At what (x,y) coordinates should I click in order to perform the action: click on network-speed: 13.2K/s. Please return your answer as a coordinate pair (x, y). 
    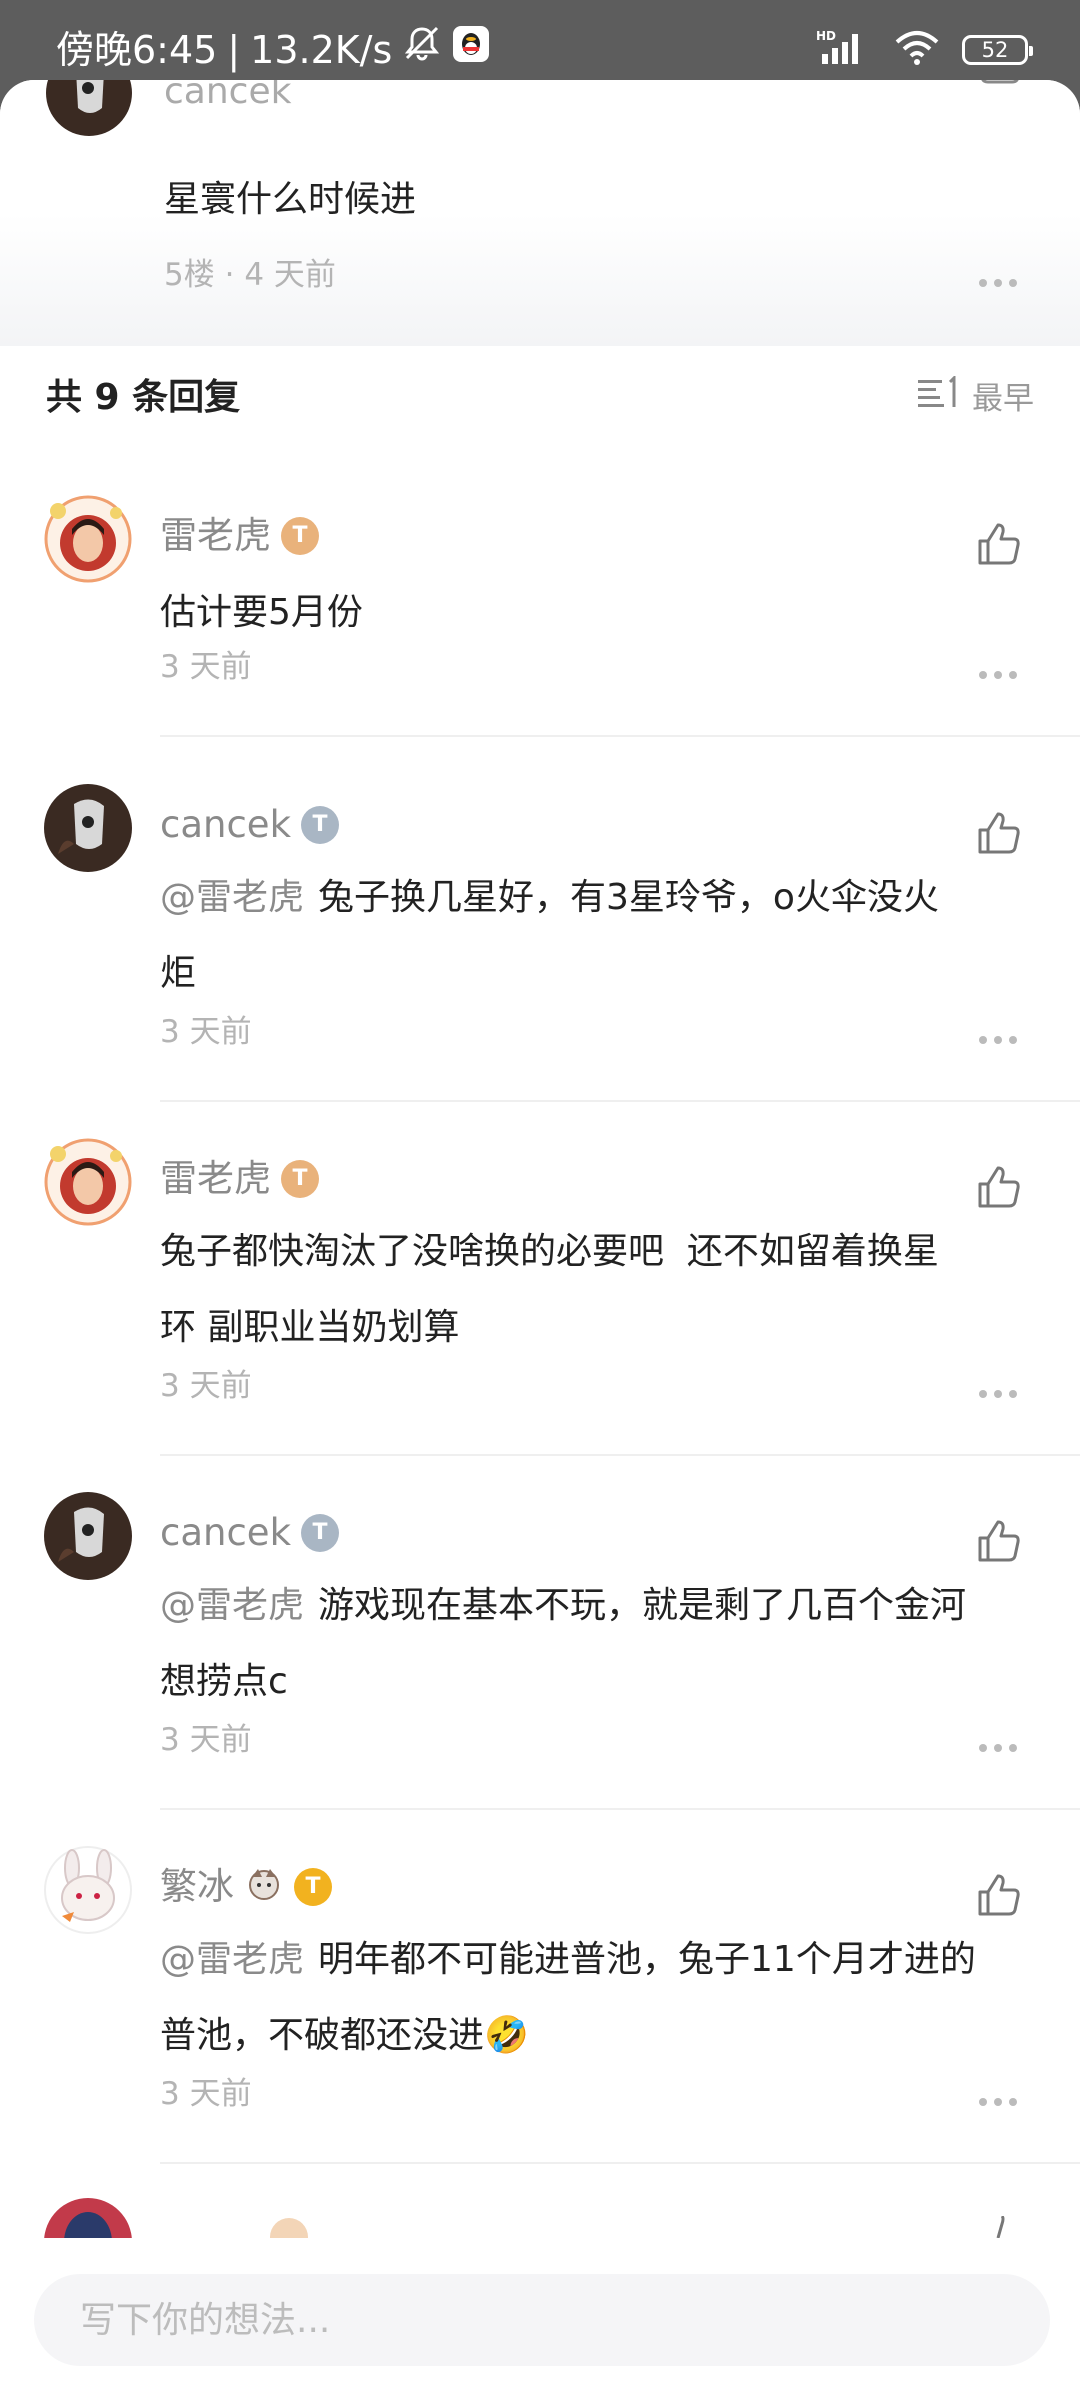
    Looking at the image, I should click on (321, 50).